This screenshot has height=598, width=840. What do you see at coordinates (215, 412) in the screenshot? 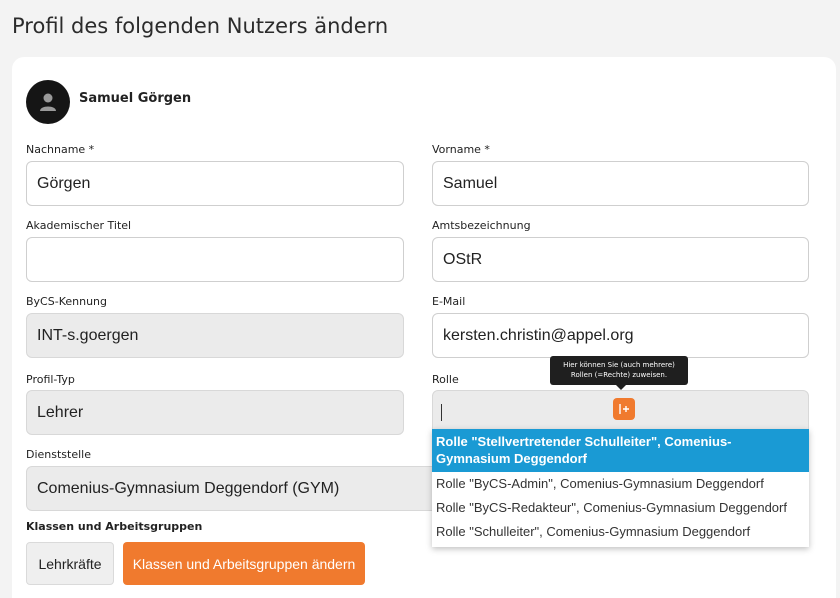
I see `profil-typ-field: Lehrer` at bounding box center [215, 412].